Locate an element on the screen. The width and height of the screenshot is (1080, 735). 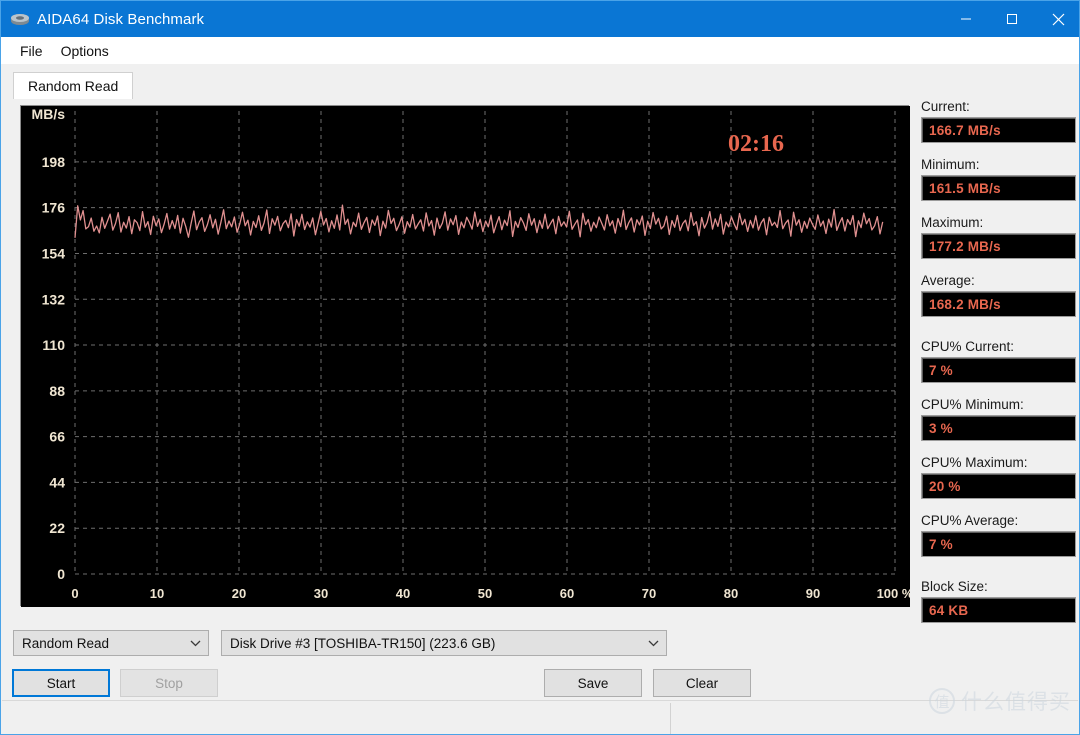
stat-label: Average: is located at coordinates (948, 280).